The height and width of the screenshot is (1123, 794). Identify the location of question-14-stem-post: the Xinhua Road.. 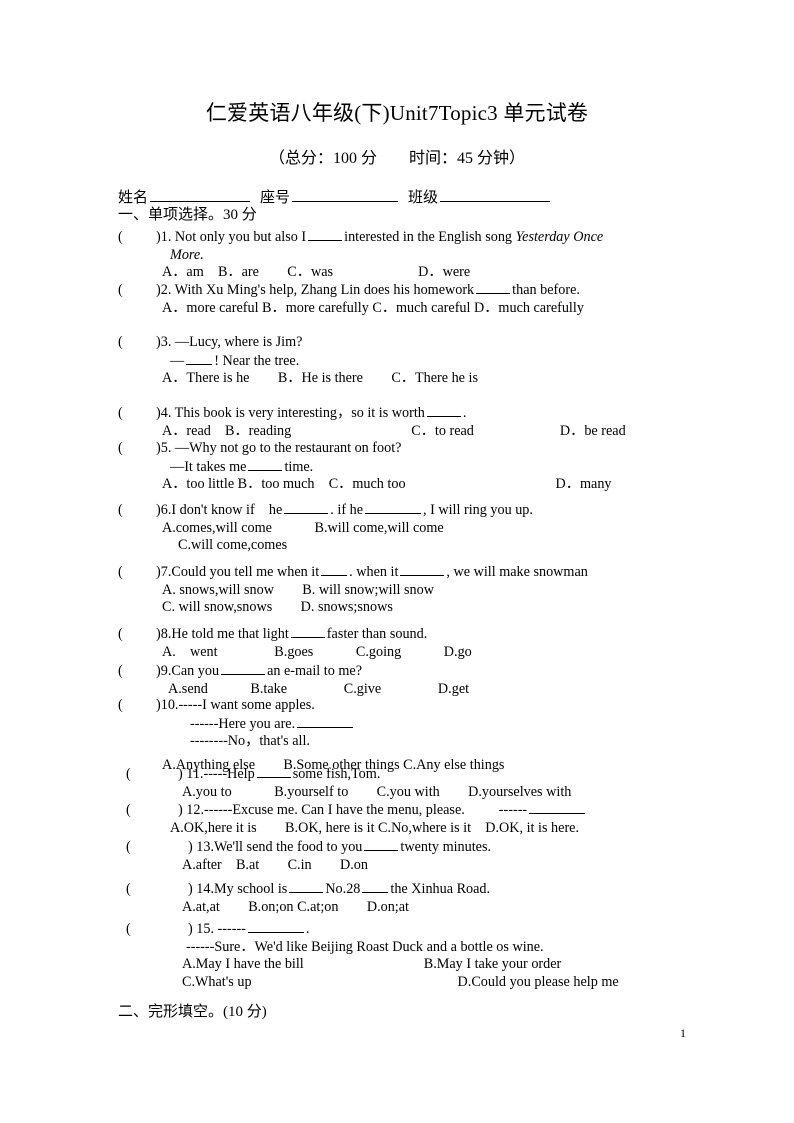
(440, 889).